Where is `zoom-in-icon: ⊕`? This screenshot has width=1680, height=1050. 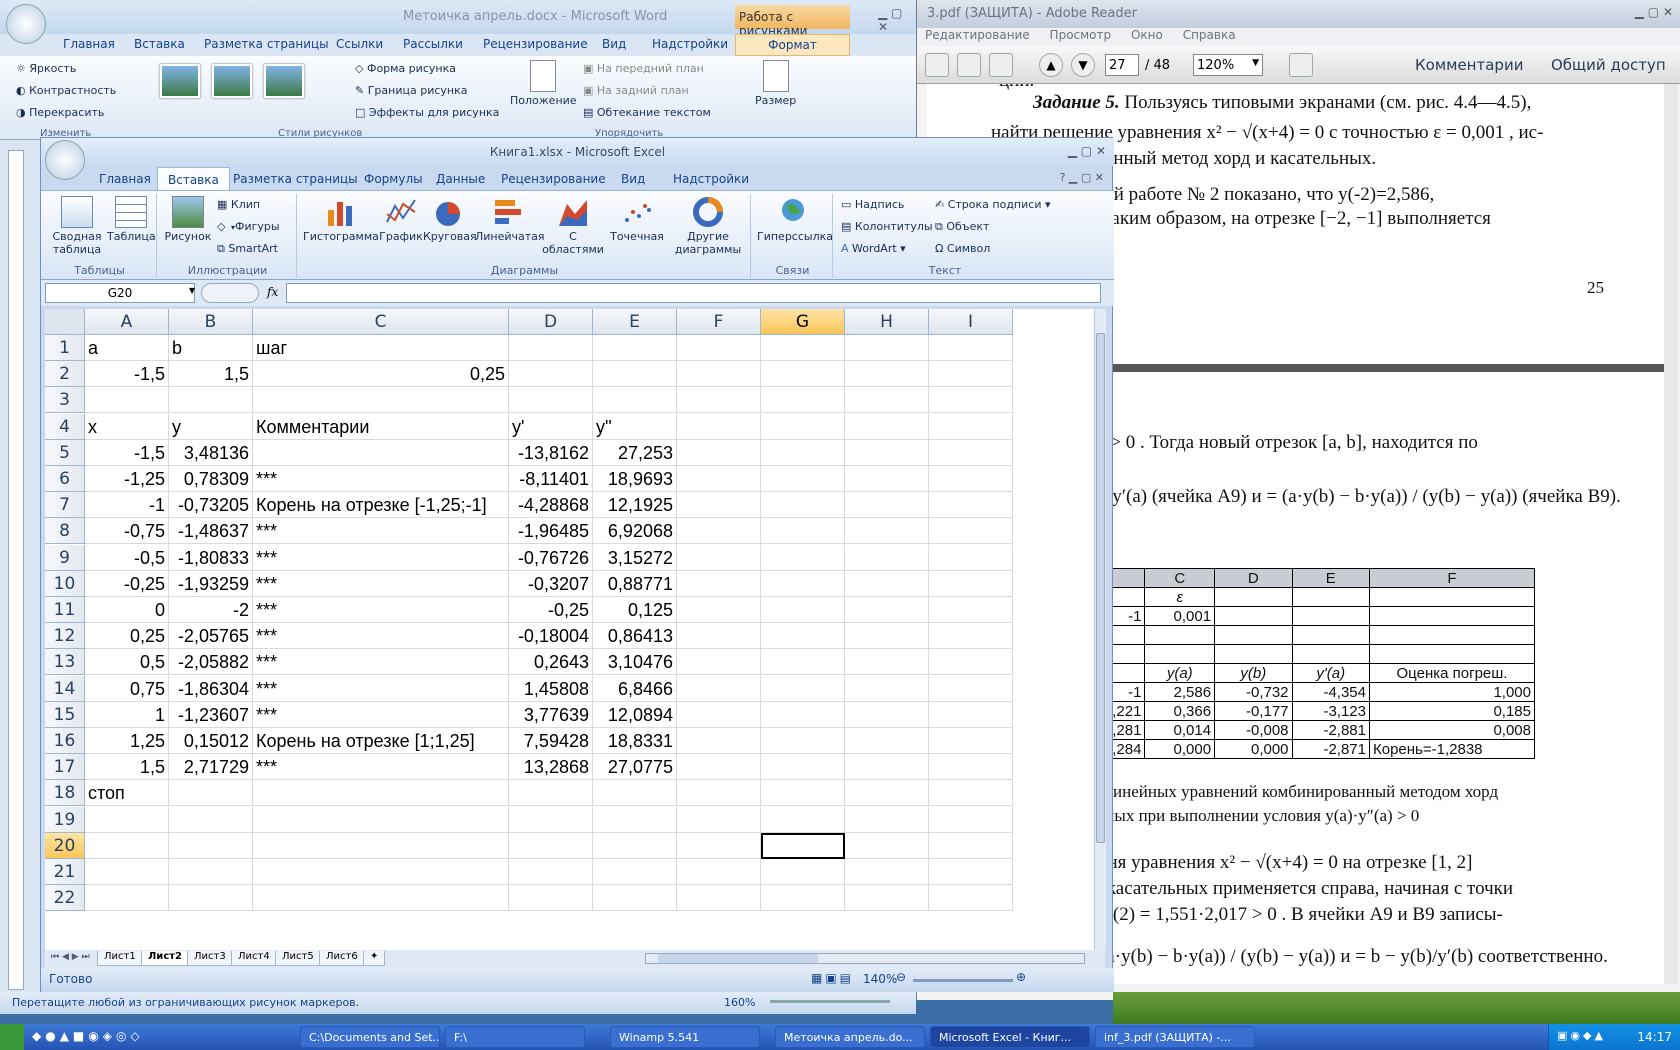
zoom-in-icon: ⊕ is located at coordinates (1021, 977).